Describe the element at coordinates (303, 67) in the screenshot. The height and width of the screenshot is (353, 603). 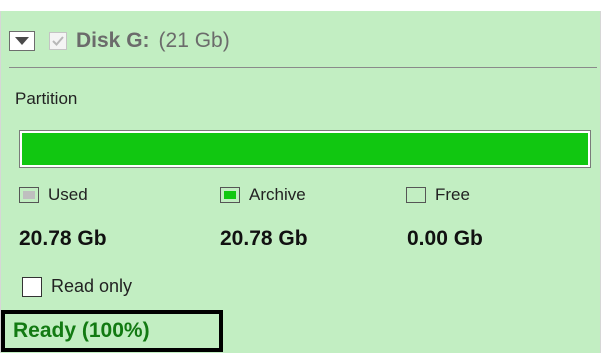
I see `header-divider` at that location.